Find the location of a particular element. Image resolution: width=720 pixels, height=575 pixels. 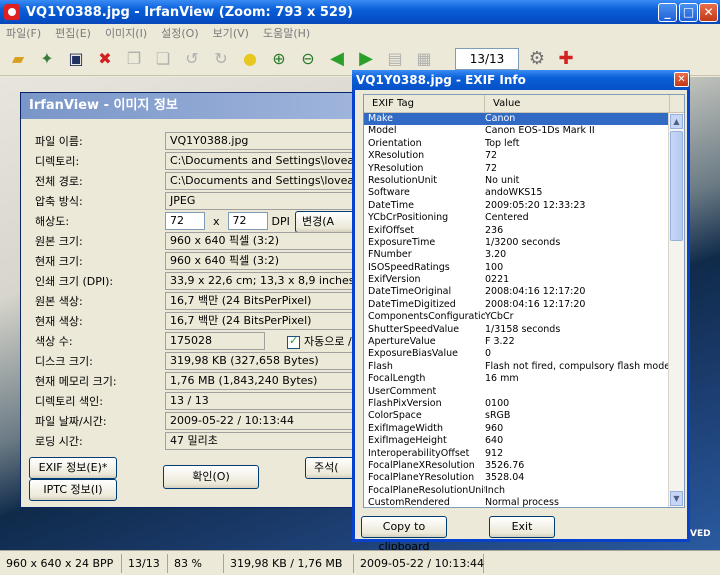

minimize-button: _ is located at coordinates (667, 12).